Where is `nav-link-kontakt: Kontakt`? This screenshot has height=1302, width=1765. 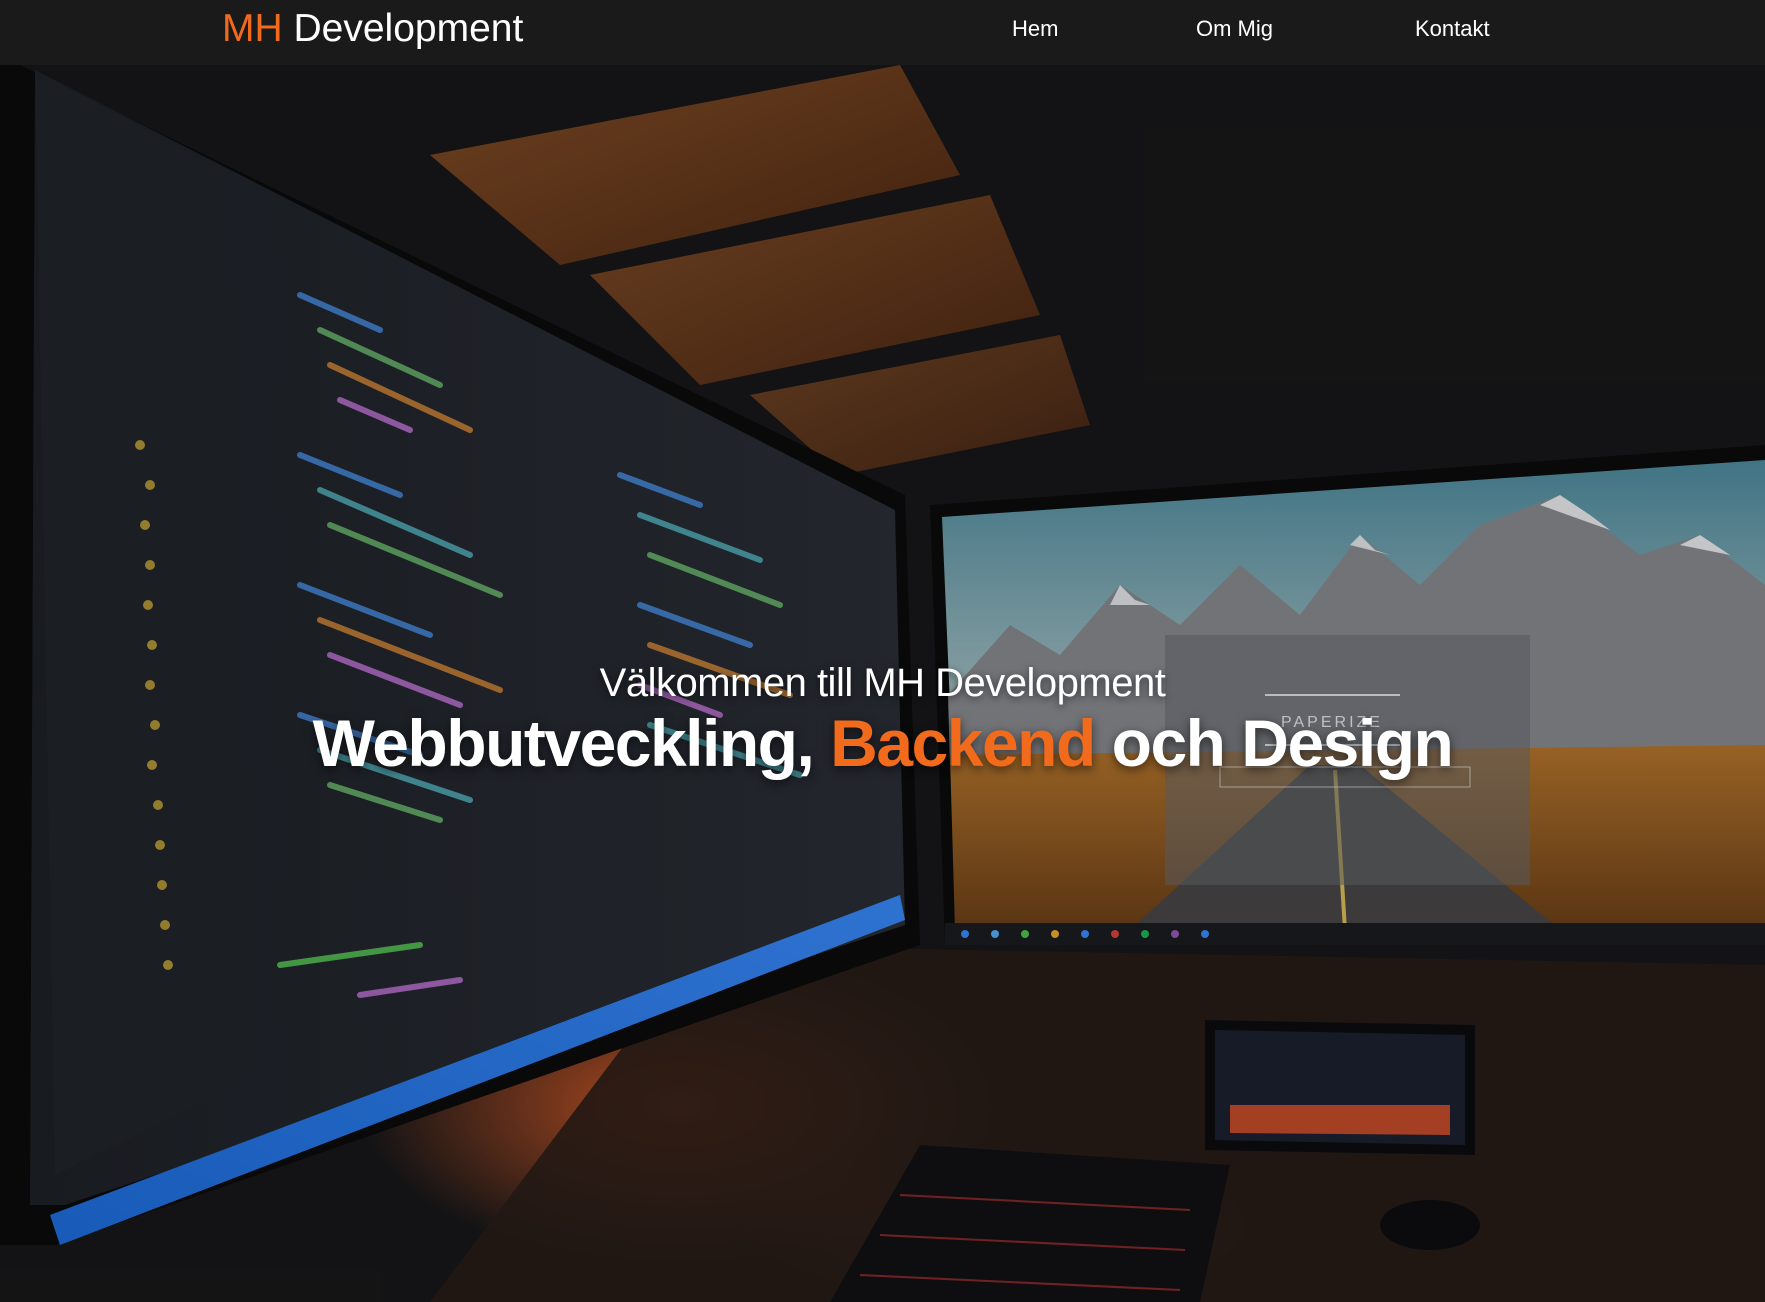
nav-link-kontakt: Kontakt is located at coordinates (1452, 29).